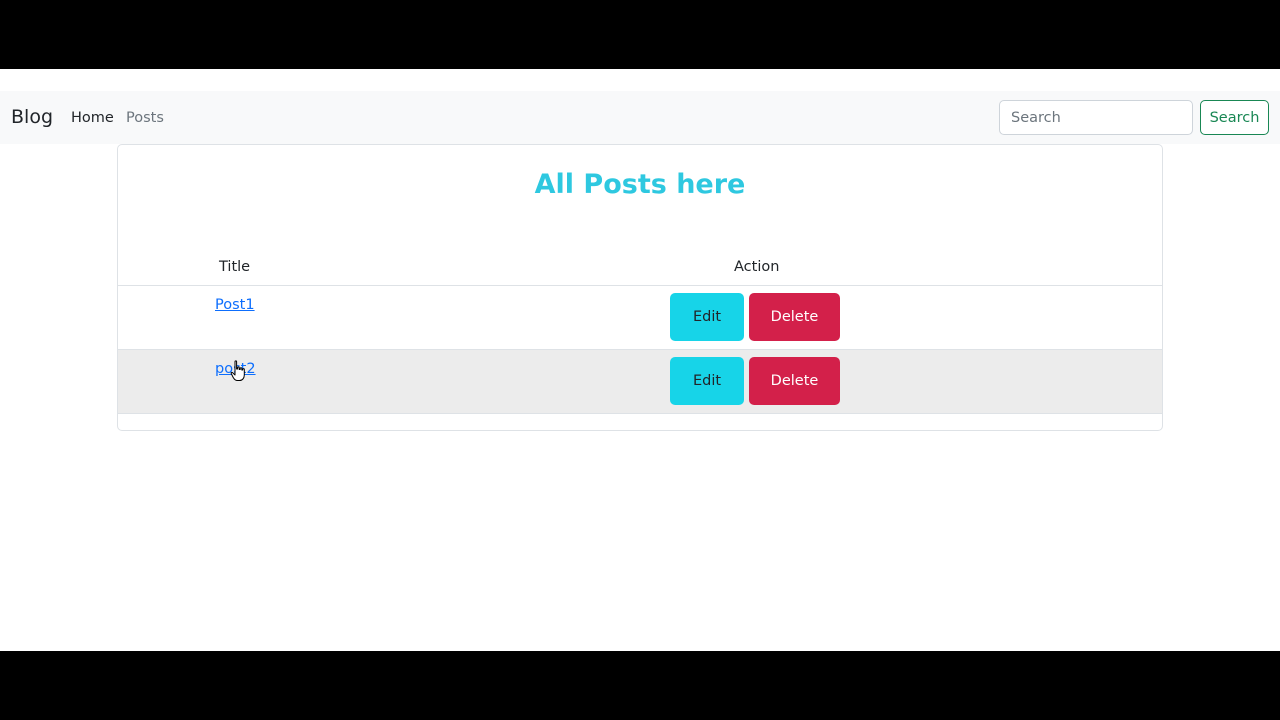  Describe the element at coordinates (1096, 117) in the screenshot. I see `search-input` at that location.